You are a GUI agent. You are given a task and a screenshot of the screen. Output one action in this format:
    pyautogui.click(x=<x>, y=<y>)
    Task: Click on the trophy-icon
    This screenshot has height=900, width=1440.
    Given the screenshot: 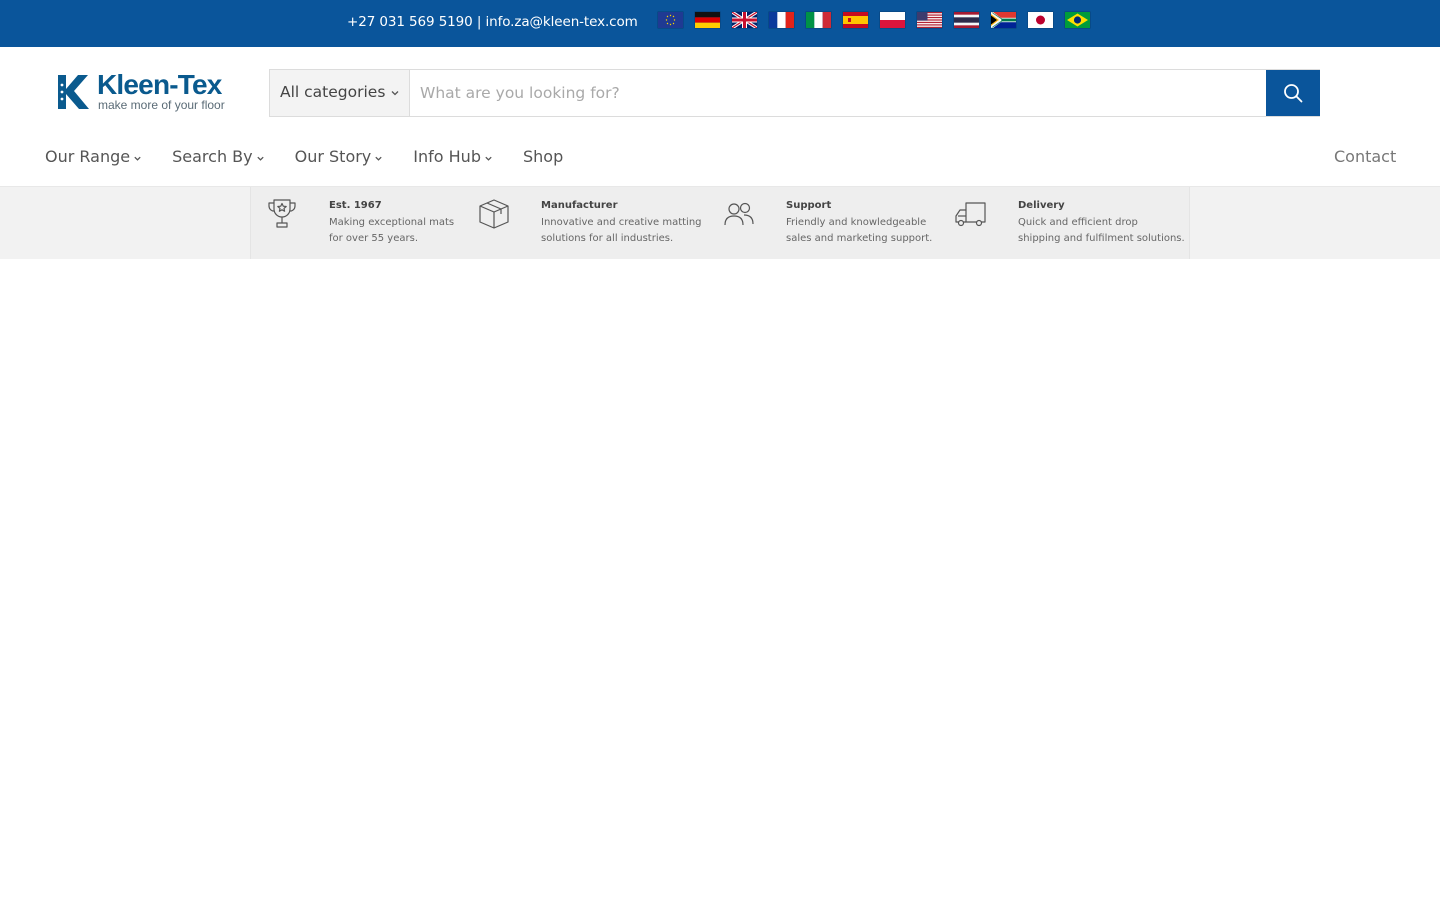 What is the action you would take?
    pyautogui.click(x=282, y=213)
    